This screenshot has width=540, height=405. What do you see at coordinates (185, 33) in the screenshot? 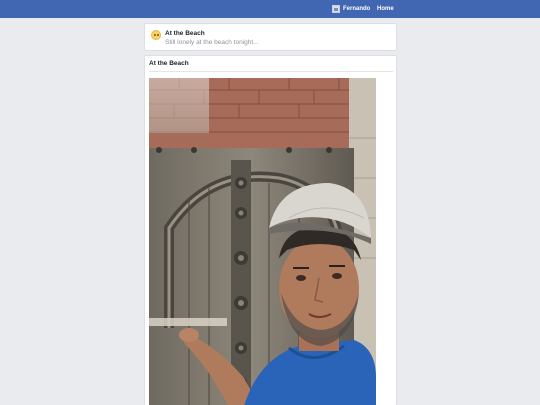
I see `status-title: At the Beach` at bounding box center [185, 33].